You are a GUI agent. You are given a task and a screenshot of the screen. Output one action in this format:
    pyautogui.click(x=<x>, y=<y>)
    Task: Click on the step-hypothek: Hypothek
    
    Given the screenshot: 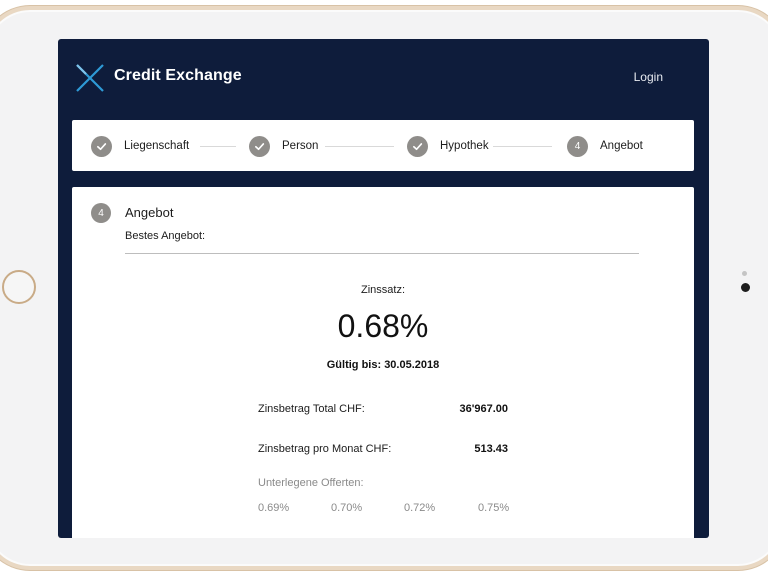 What is the action you would take?
    pyautogui.click(x=448, y=146)
    